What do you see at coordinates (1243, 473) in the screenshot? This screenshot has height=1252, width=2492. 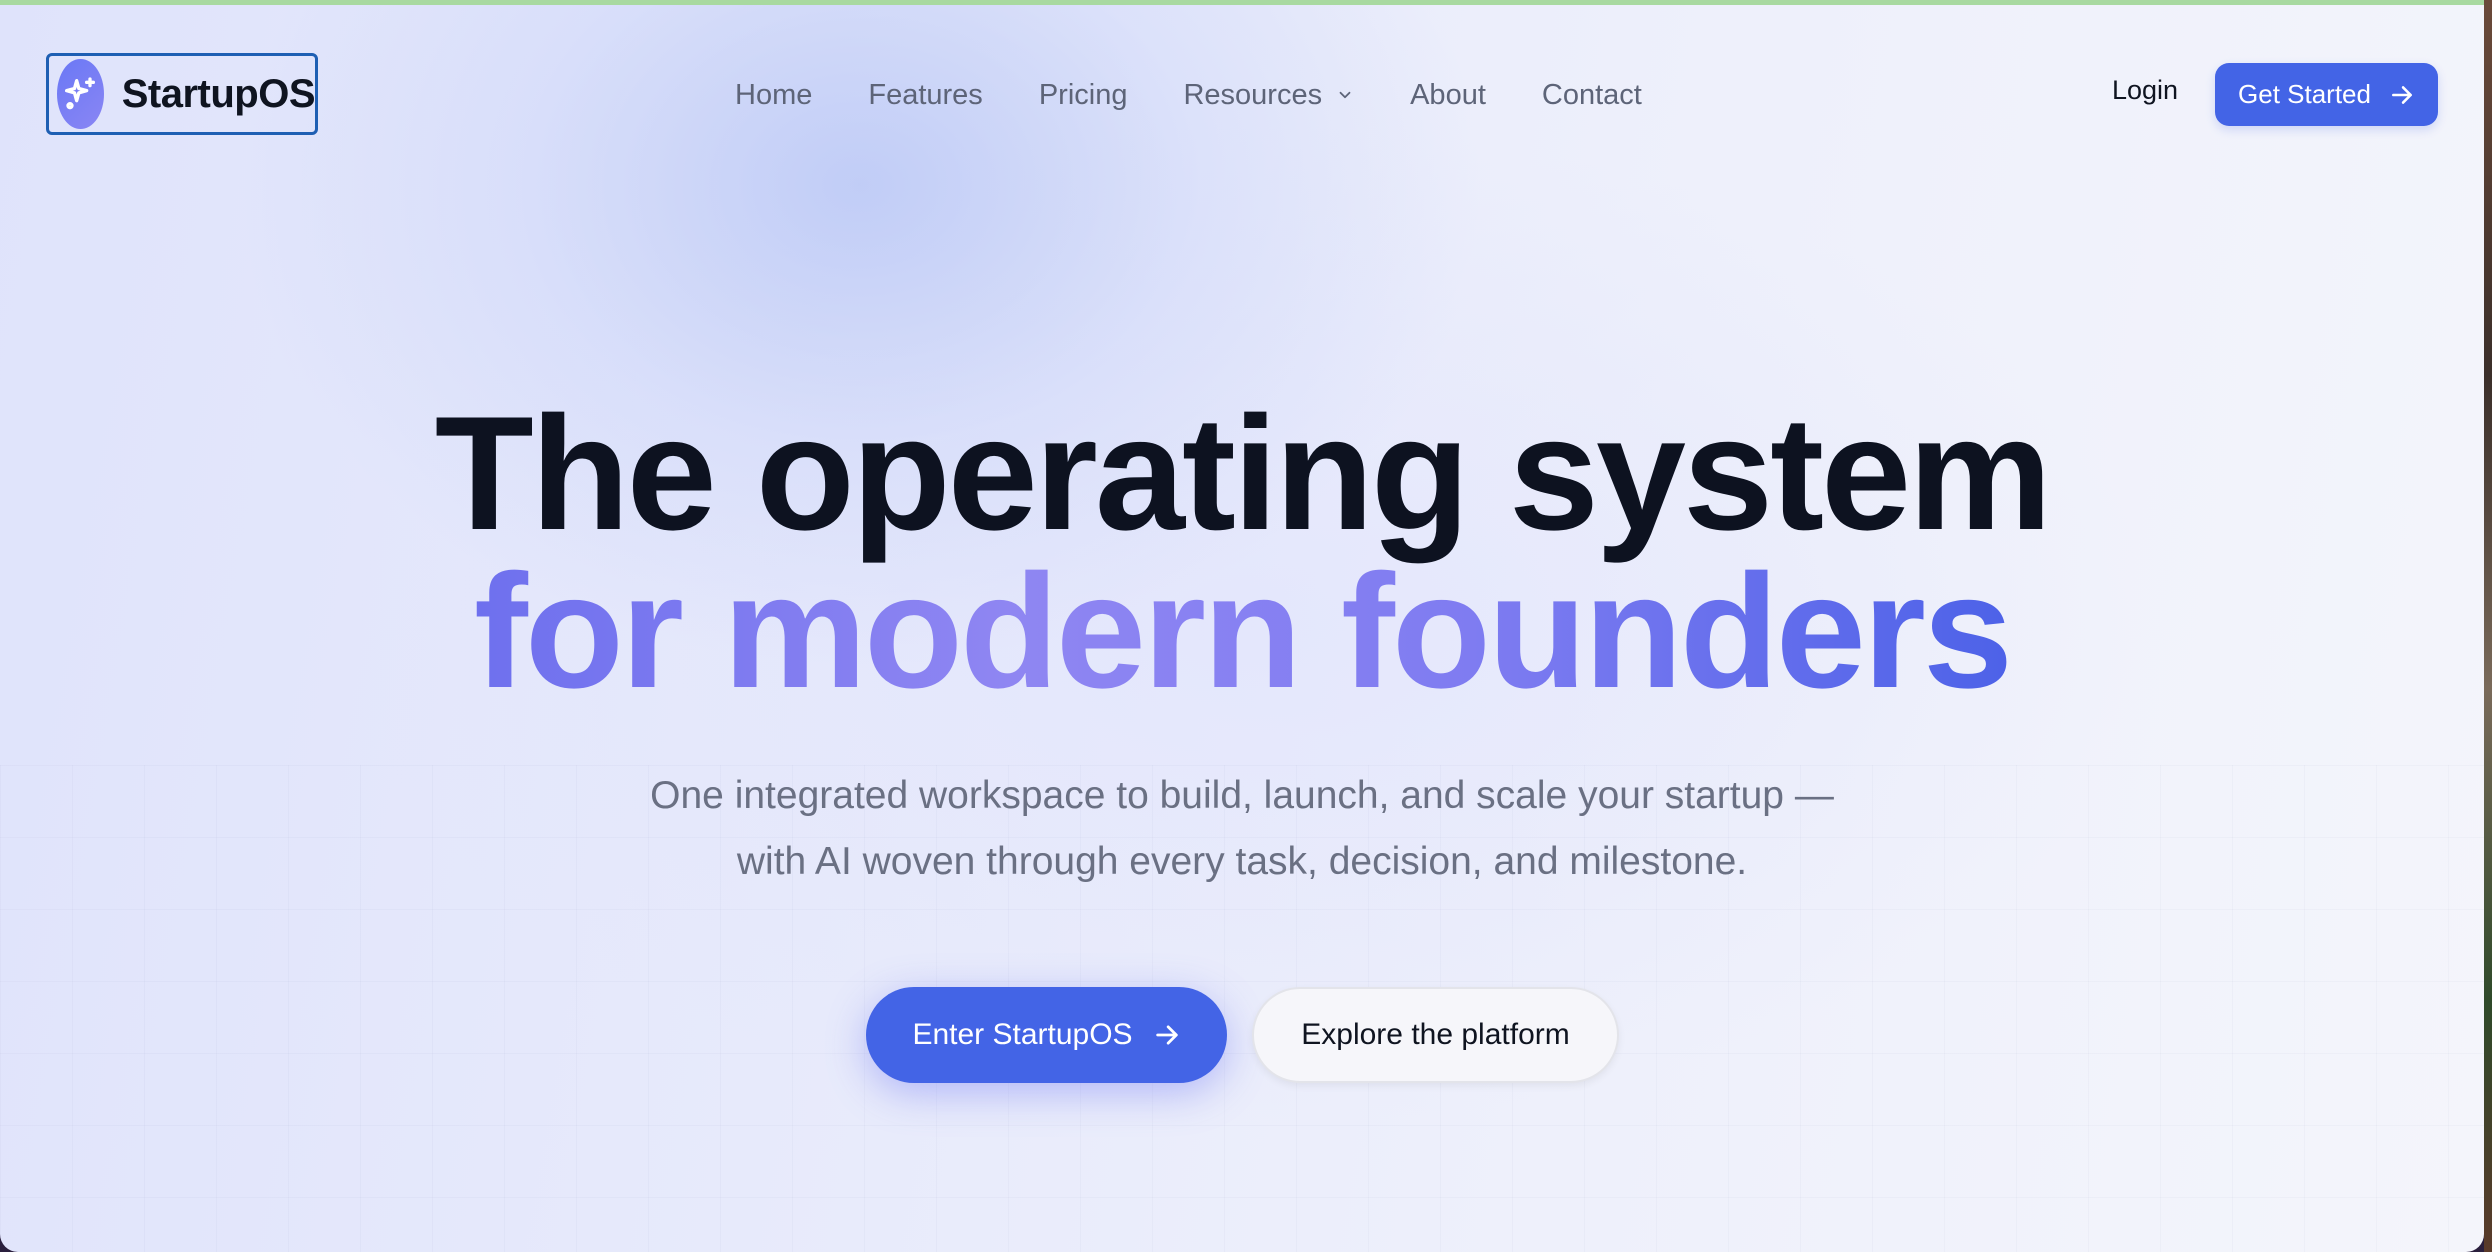 I see `hero-headline-line1: The operating system` at bounding box center [1243, 473].